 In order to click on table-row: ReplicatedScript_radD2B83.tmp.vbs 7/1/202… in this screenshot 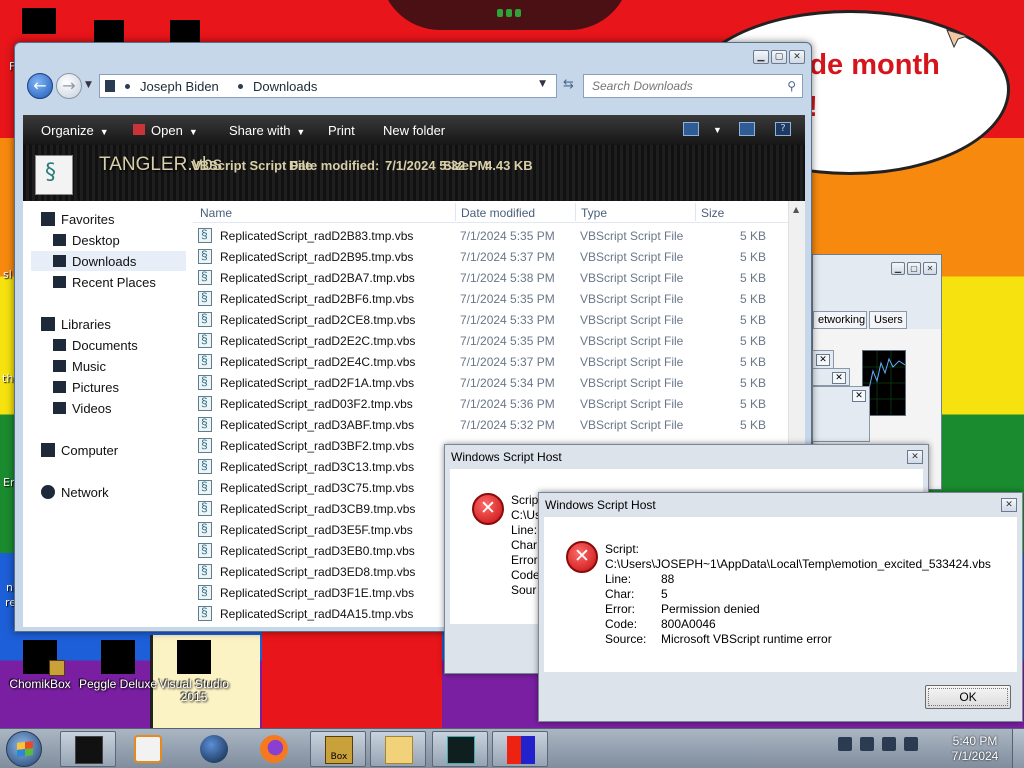, I will do `click(490, 235)`.